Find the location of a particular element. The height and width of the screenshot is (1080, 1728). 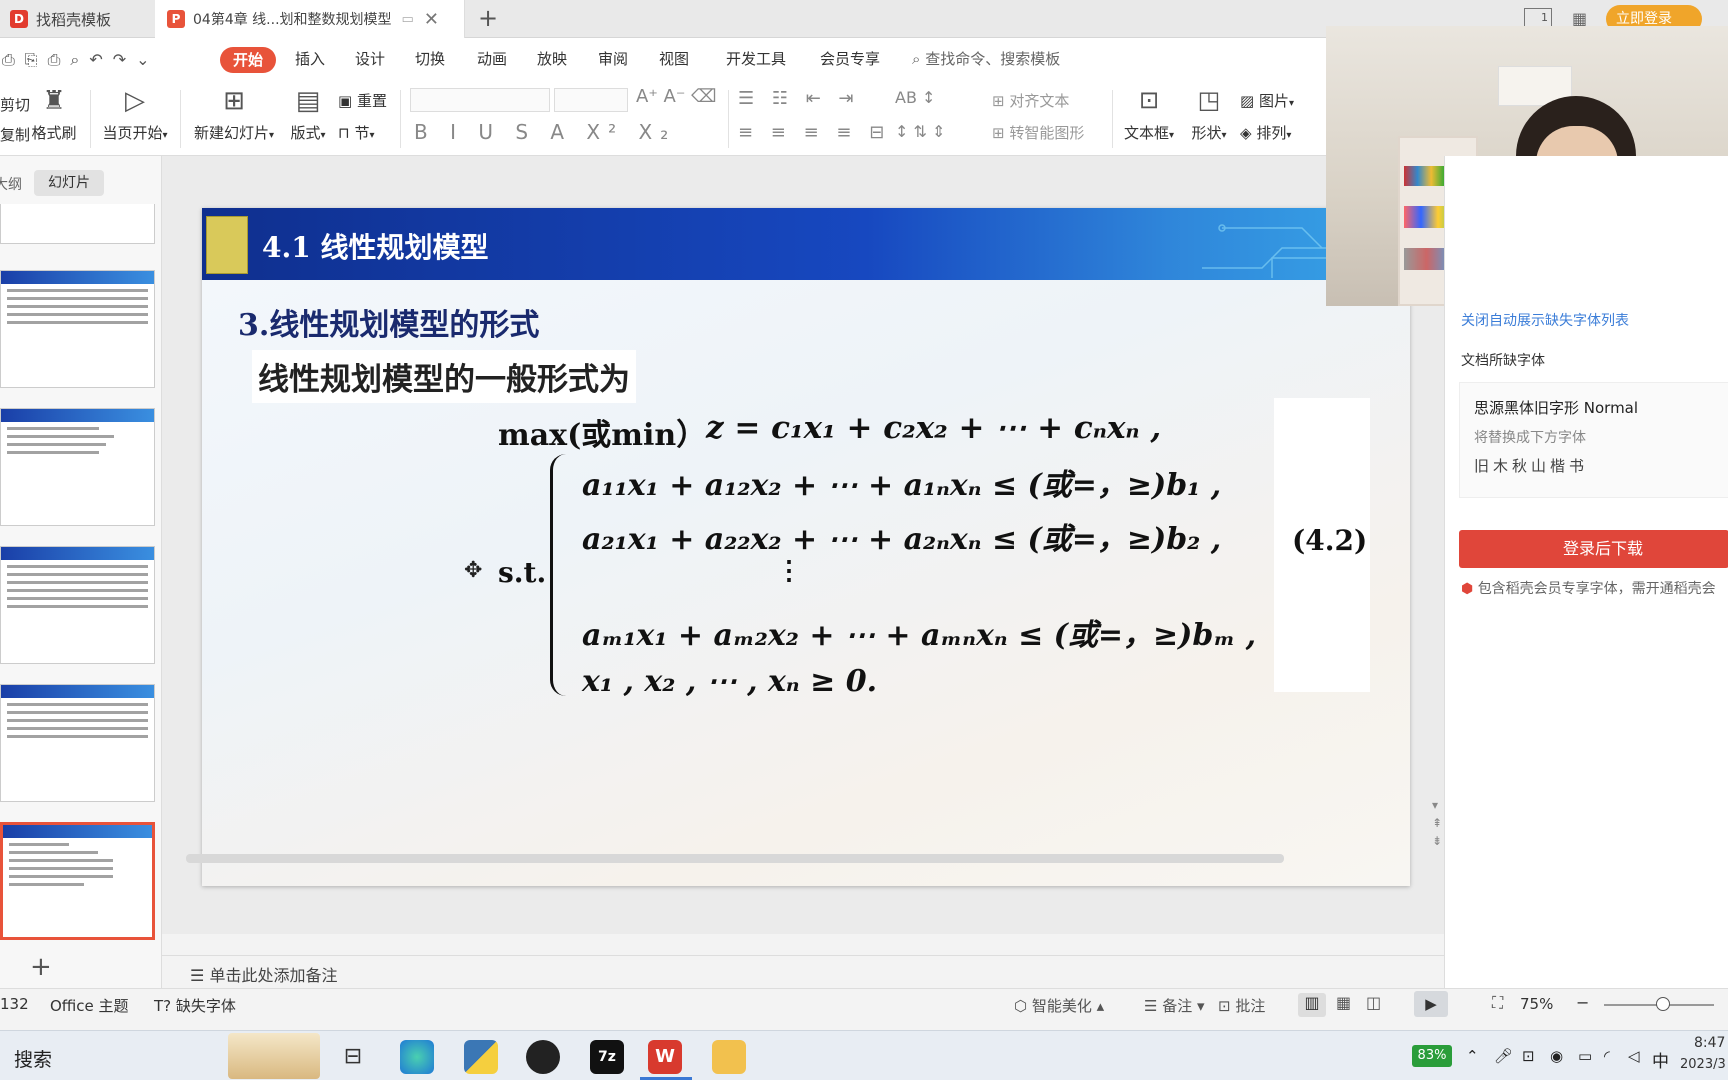

microphone-icon: 🎤︎ is located at coordinates (1503, 1056).